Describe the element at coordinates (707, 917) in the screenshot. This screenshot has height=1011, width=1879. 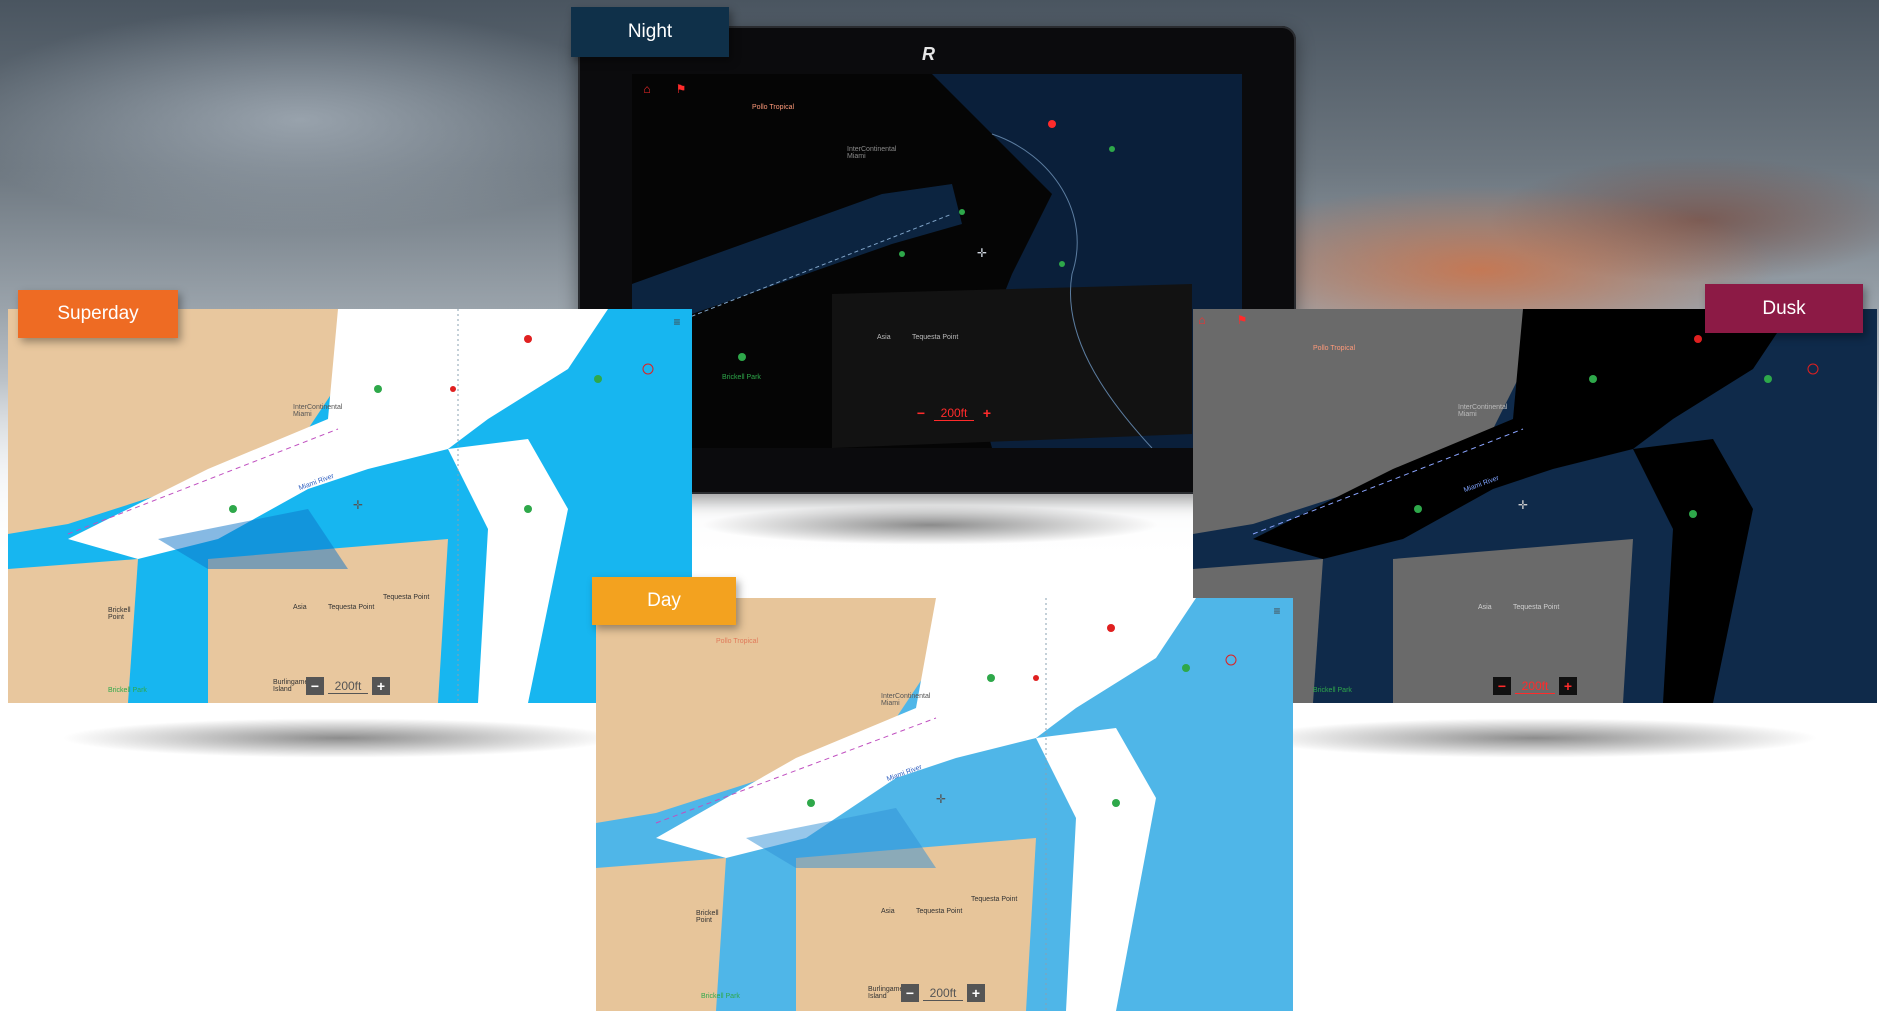
I see `label-brickell-point-day: Brickell Point` at that location.